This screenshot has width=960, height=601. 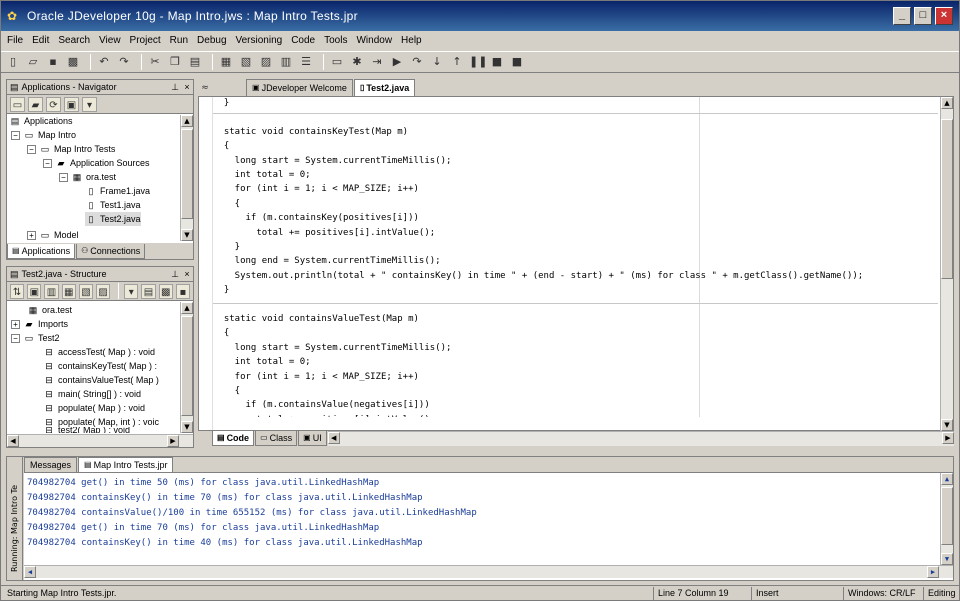 I want to click on sort-icon: ⇅, so click(x=17, y=291).